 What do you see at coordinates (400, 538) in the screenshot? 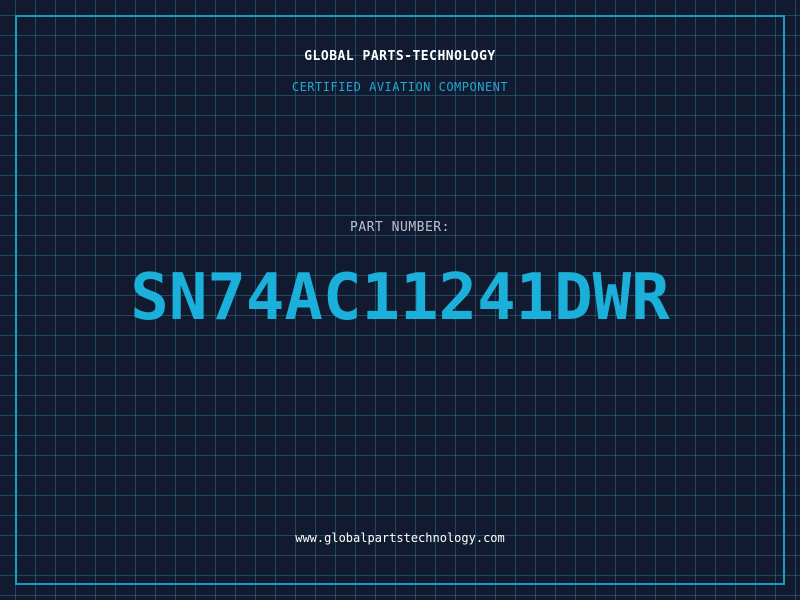
I see `website-url: www.globalpartstechnology.com` at bounding box center [400, 538].